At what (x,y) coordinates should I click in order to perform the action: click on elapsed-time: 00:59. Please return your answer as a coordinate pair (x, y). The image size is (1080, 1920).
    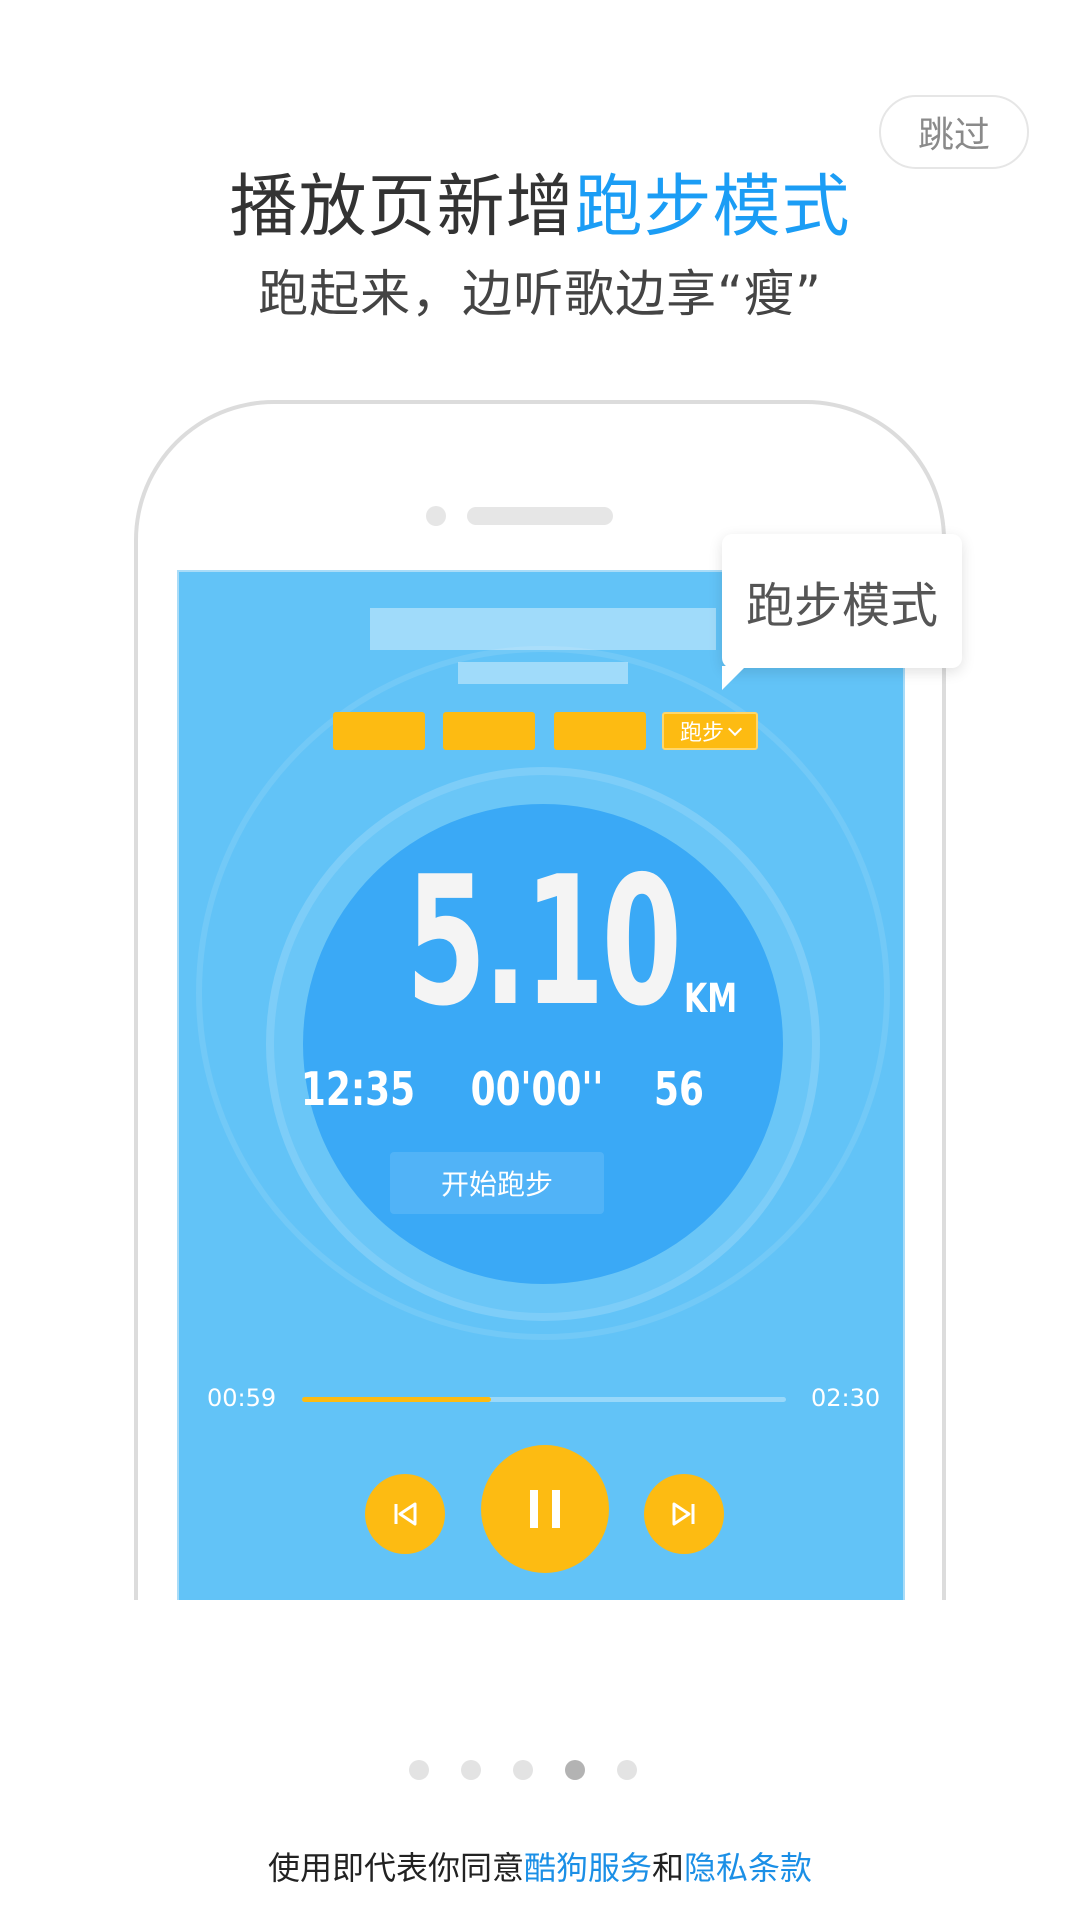
    Looking at the image, I should click on (242, 1398).